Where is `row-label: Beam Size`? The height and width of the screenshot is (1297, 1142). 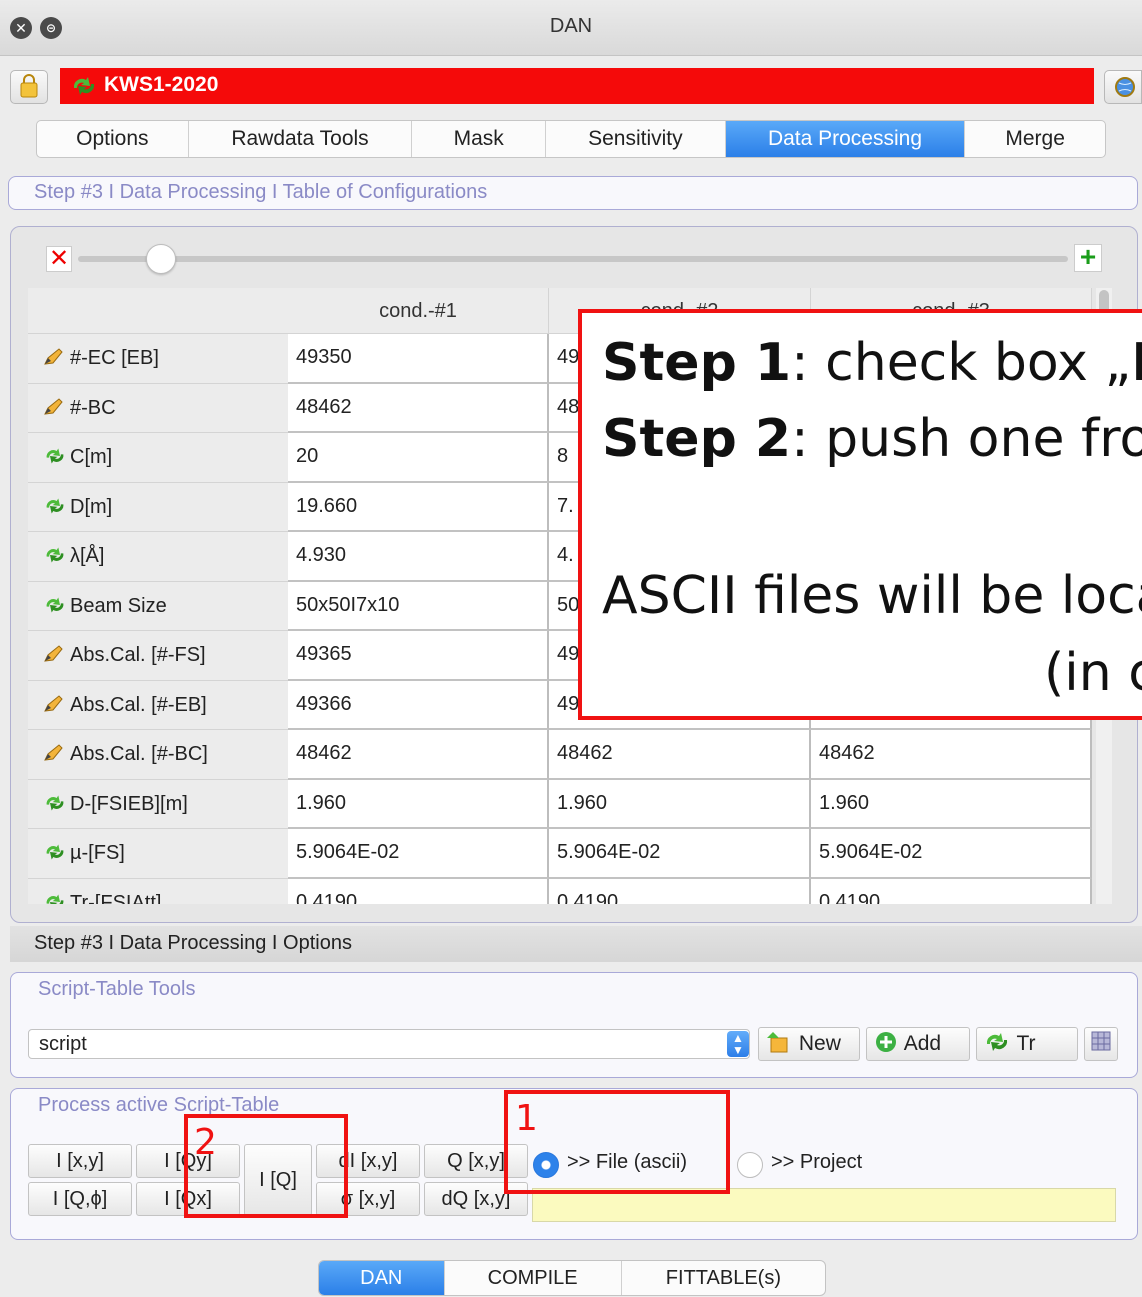 row-label: Beam Size is located at coordinates (118, 605).